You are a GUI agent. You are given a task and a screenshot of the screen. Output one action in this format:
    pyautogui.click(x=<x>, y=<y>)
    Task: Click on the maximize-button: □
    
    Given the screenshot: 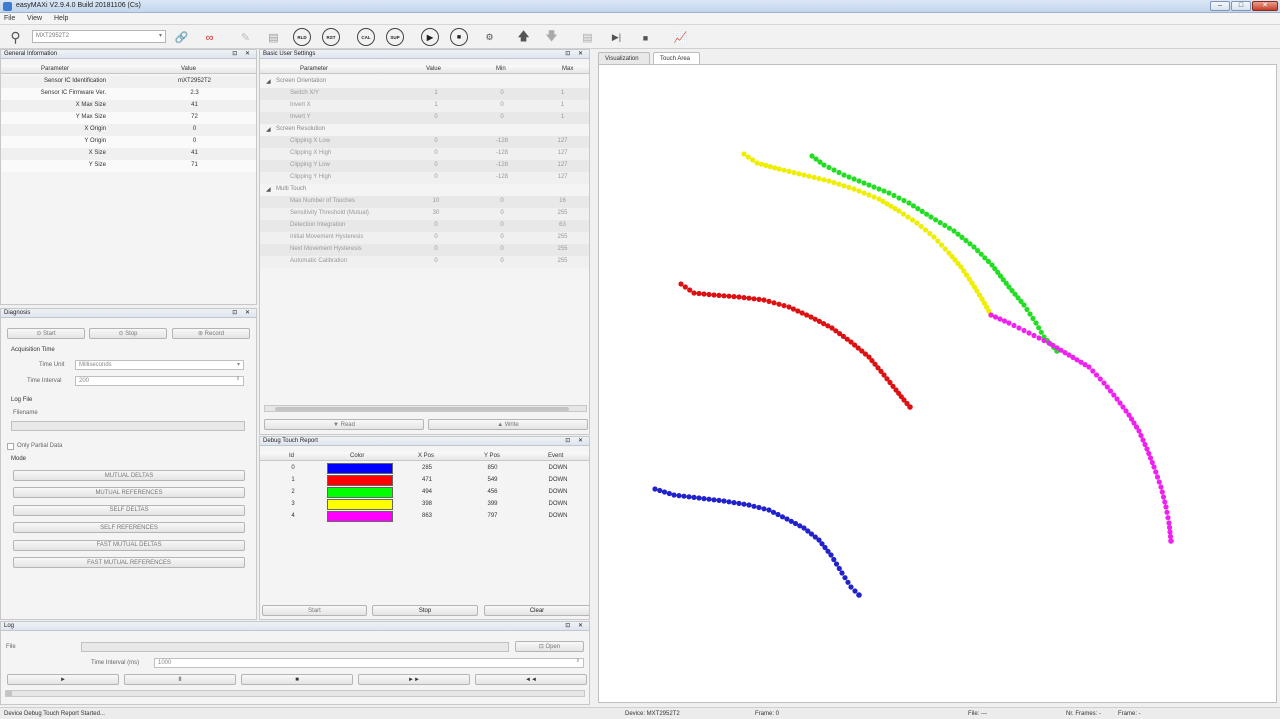 What is the action you would take?
    pyautogui.click(x=1241, y=6)
    